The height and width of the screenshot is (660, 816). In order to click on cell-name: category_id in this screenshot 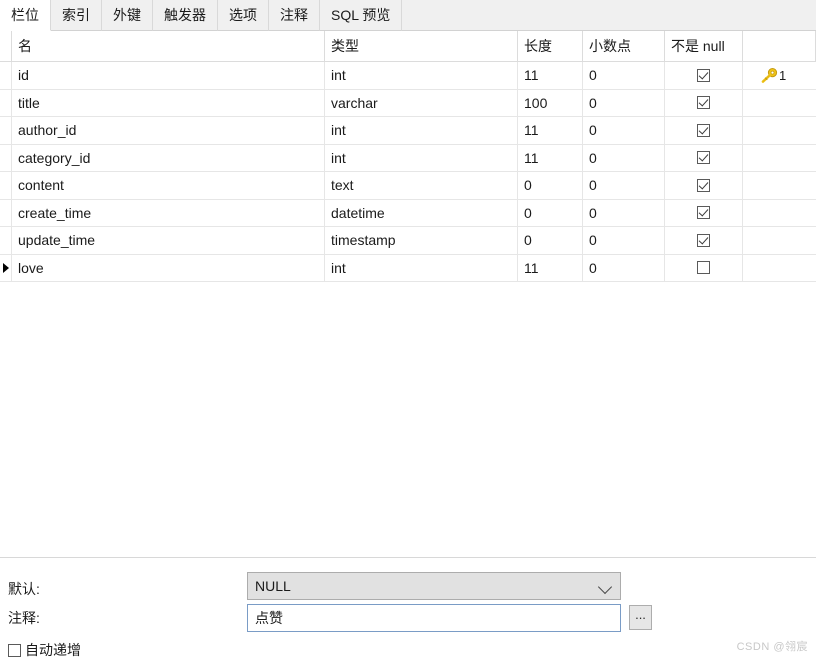, I will do `click(168, 157)`.